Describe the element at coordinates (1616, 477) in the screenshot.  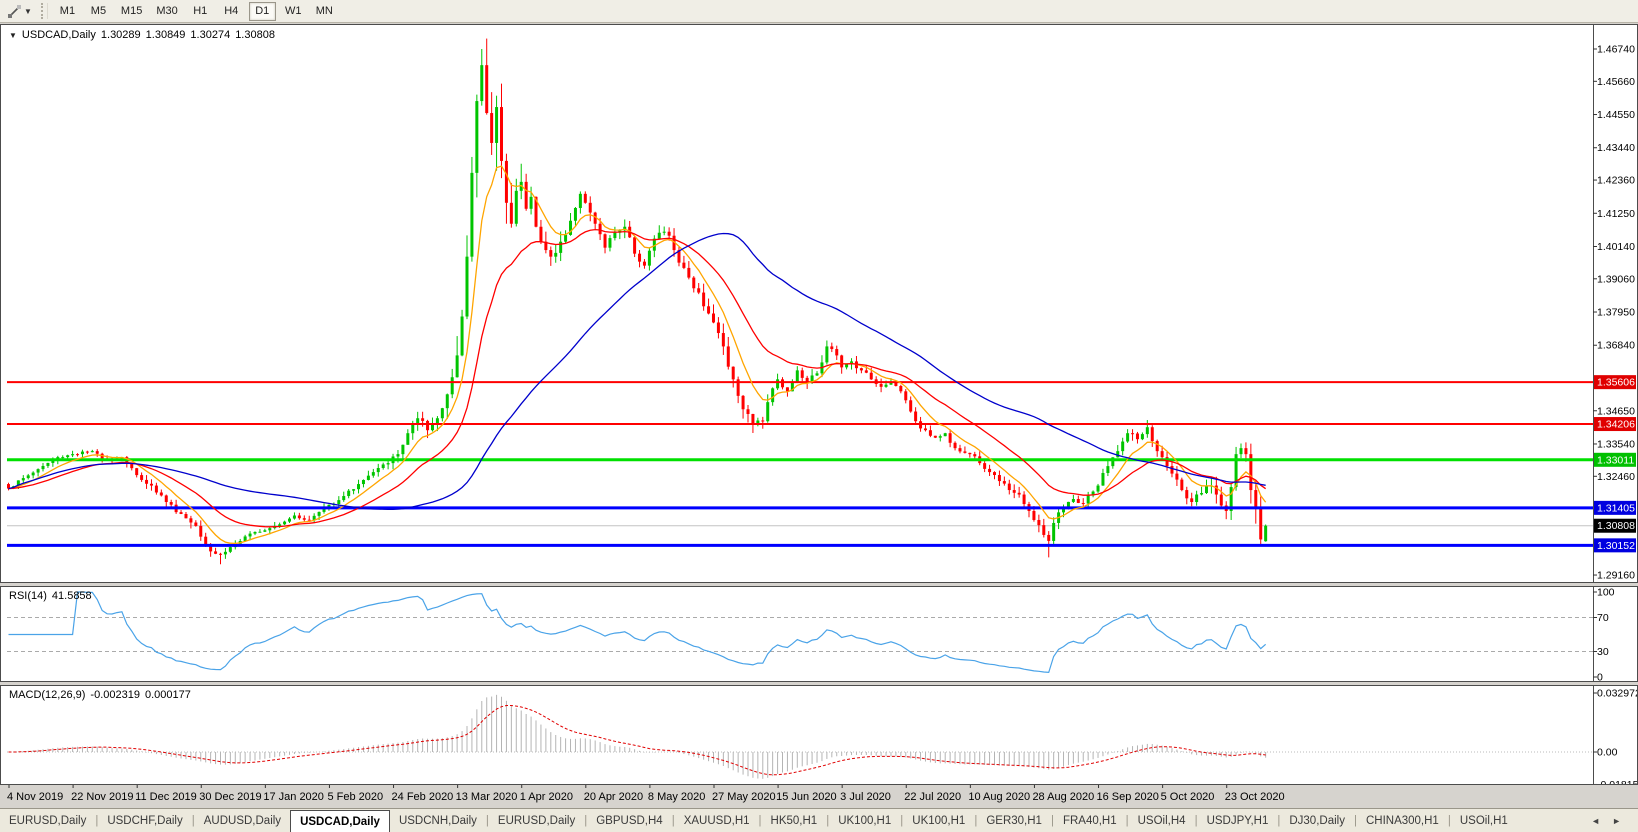
I see `price-axis-tick: 1.32460` at that location.